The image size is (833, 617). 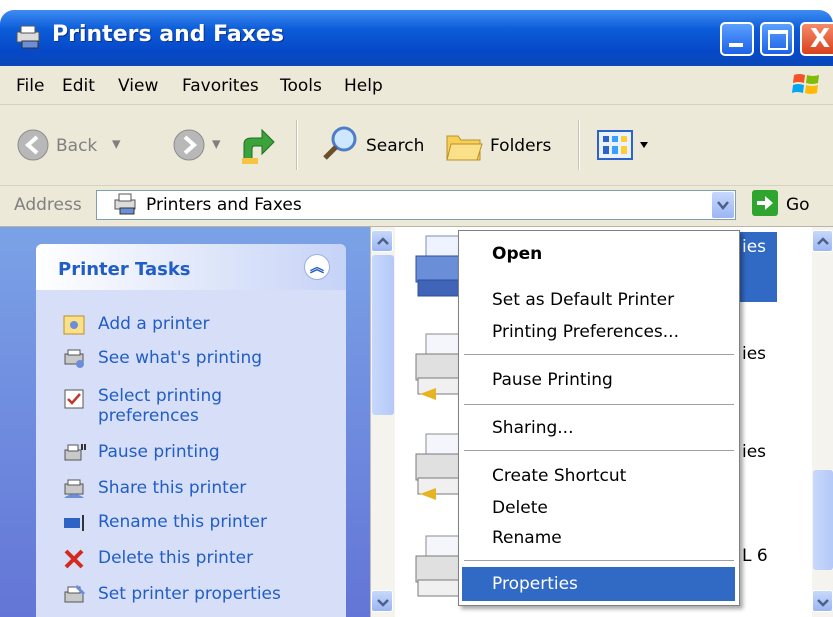 I want to click on close-icon: X, so click(x=820, y=39).